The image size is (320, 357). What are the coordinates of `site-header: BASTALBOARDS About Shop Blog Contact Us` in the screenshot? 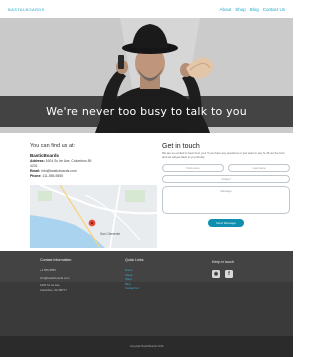 It's located at (146, 9).